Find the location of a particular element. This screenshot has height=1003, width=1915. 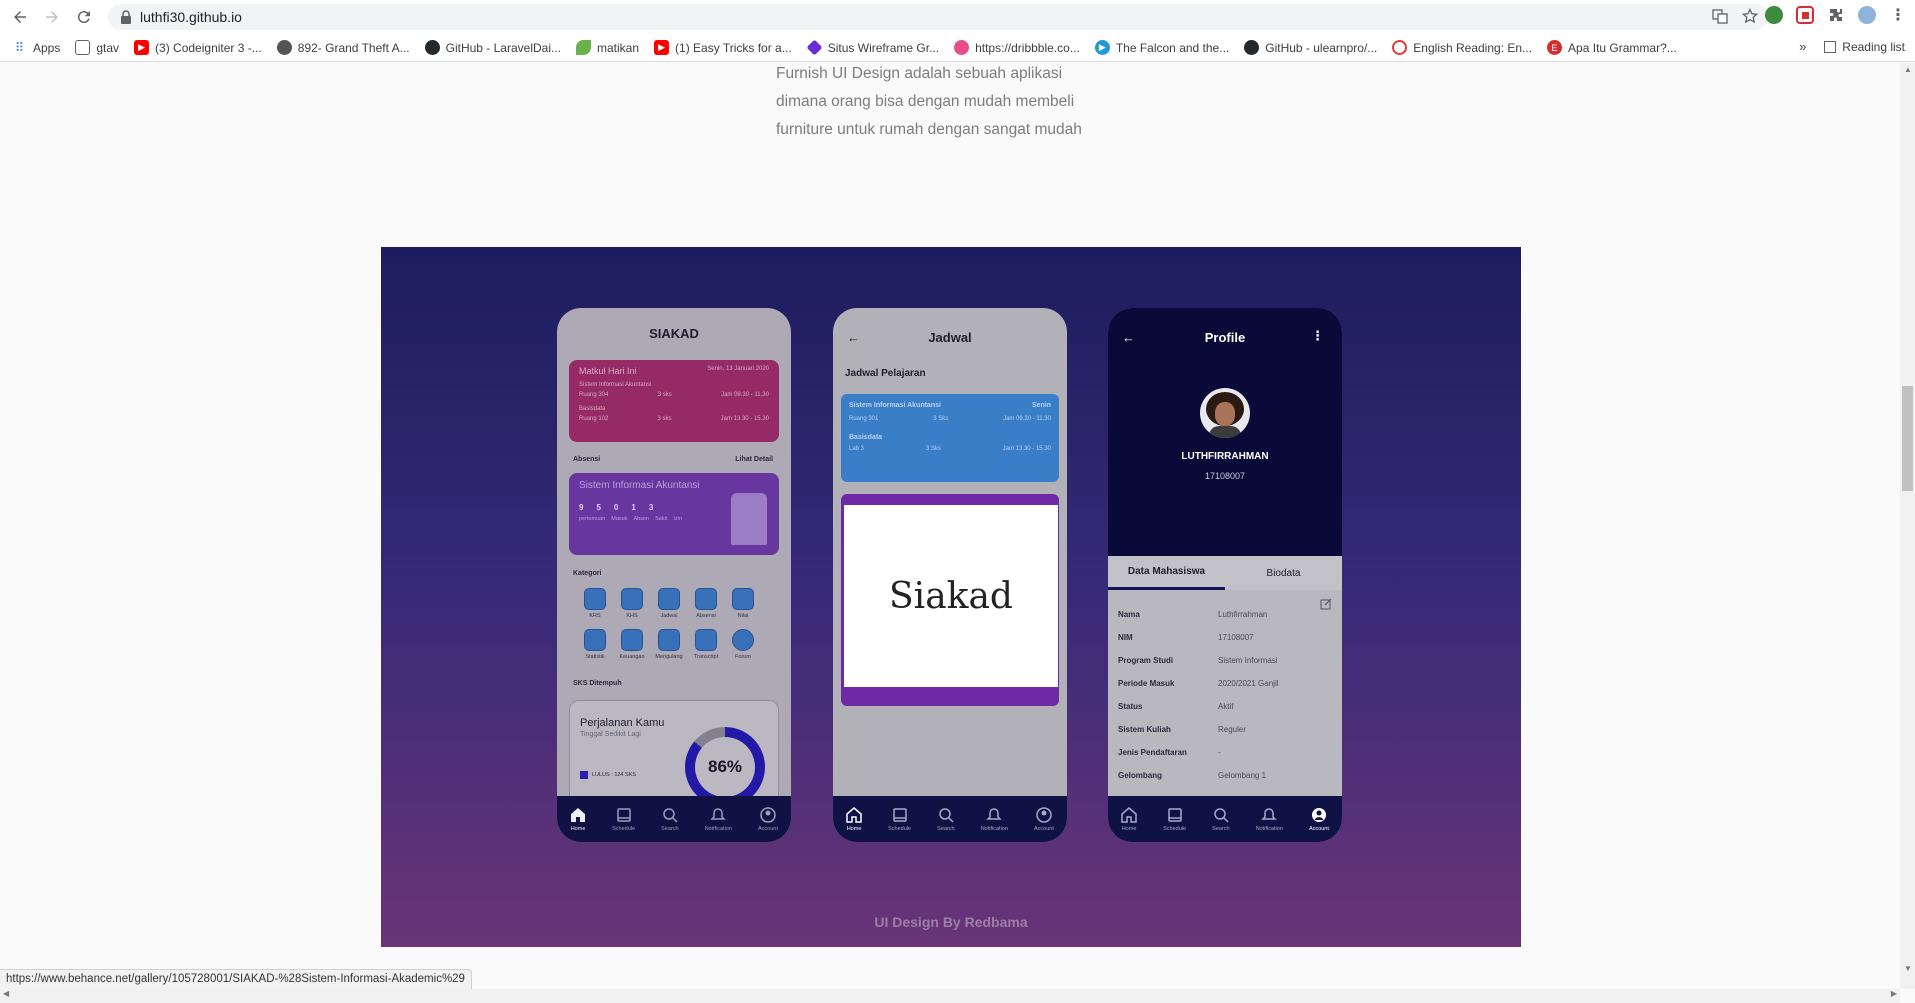

chat-icon is located at coordinates (743, 640).